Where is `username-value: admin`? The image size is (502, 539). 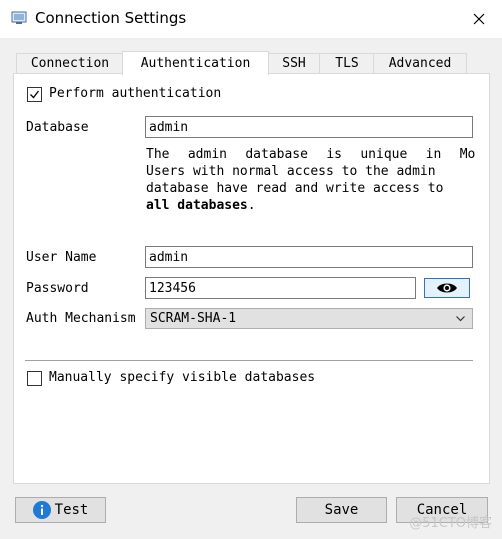
username-value: admin is located at coordinates (169, 257).